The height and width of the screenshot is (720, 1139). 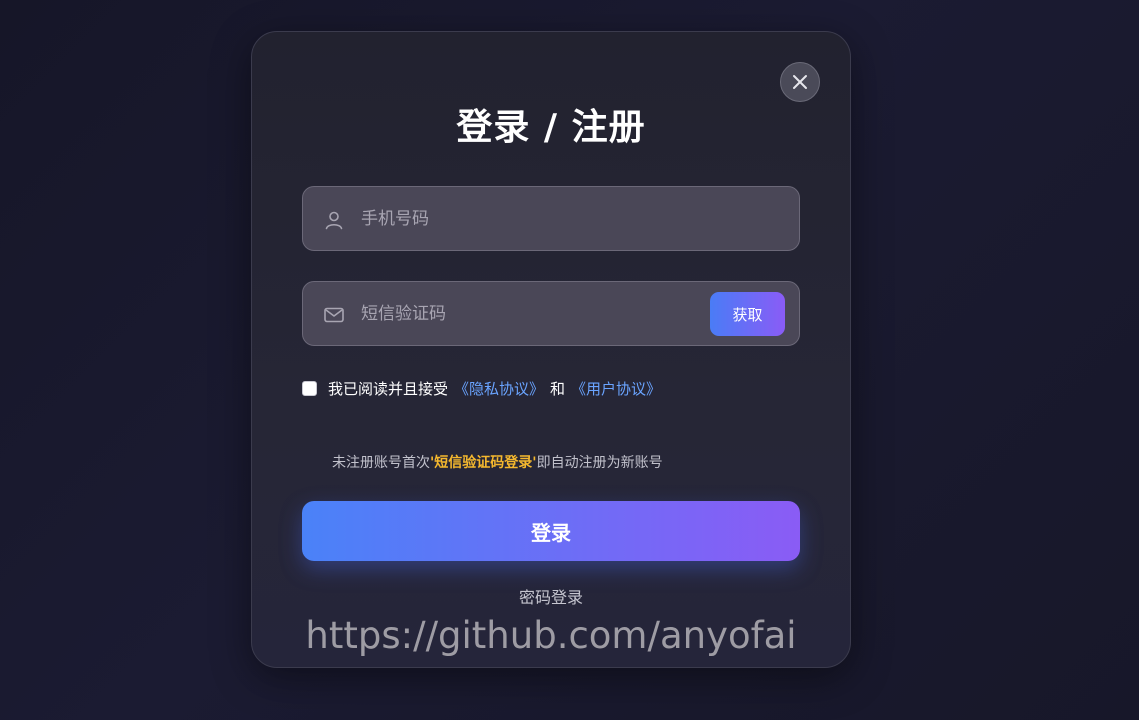 I want to click on close-button, so click(x=800, y=82).